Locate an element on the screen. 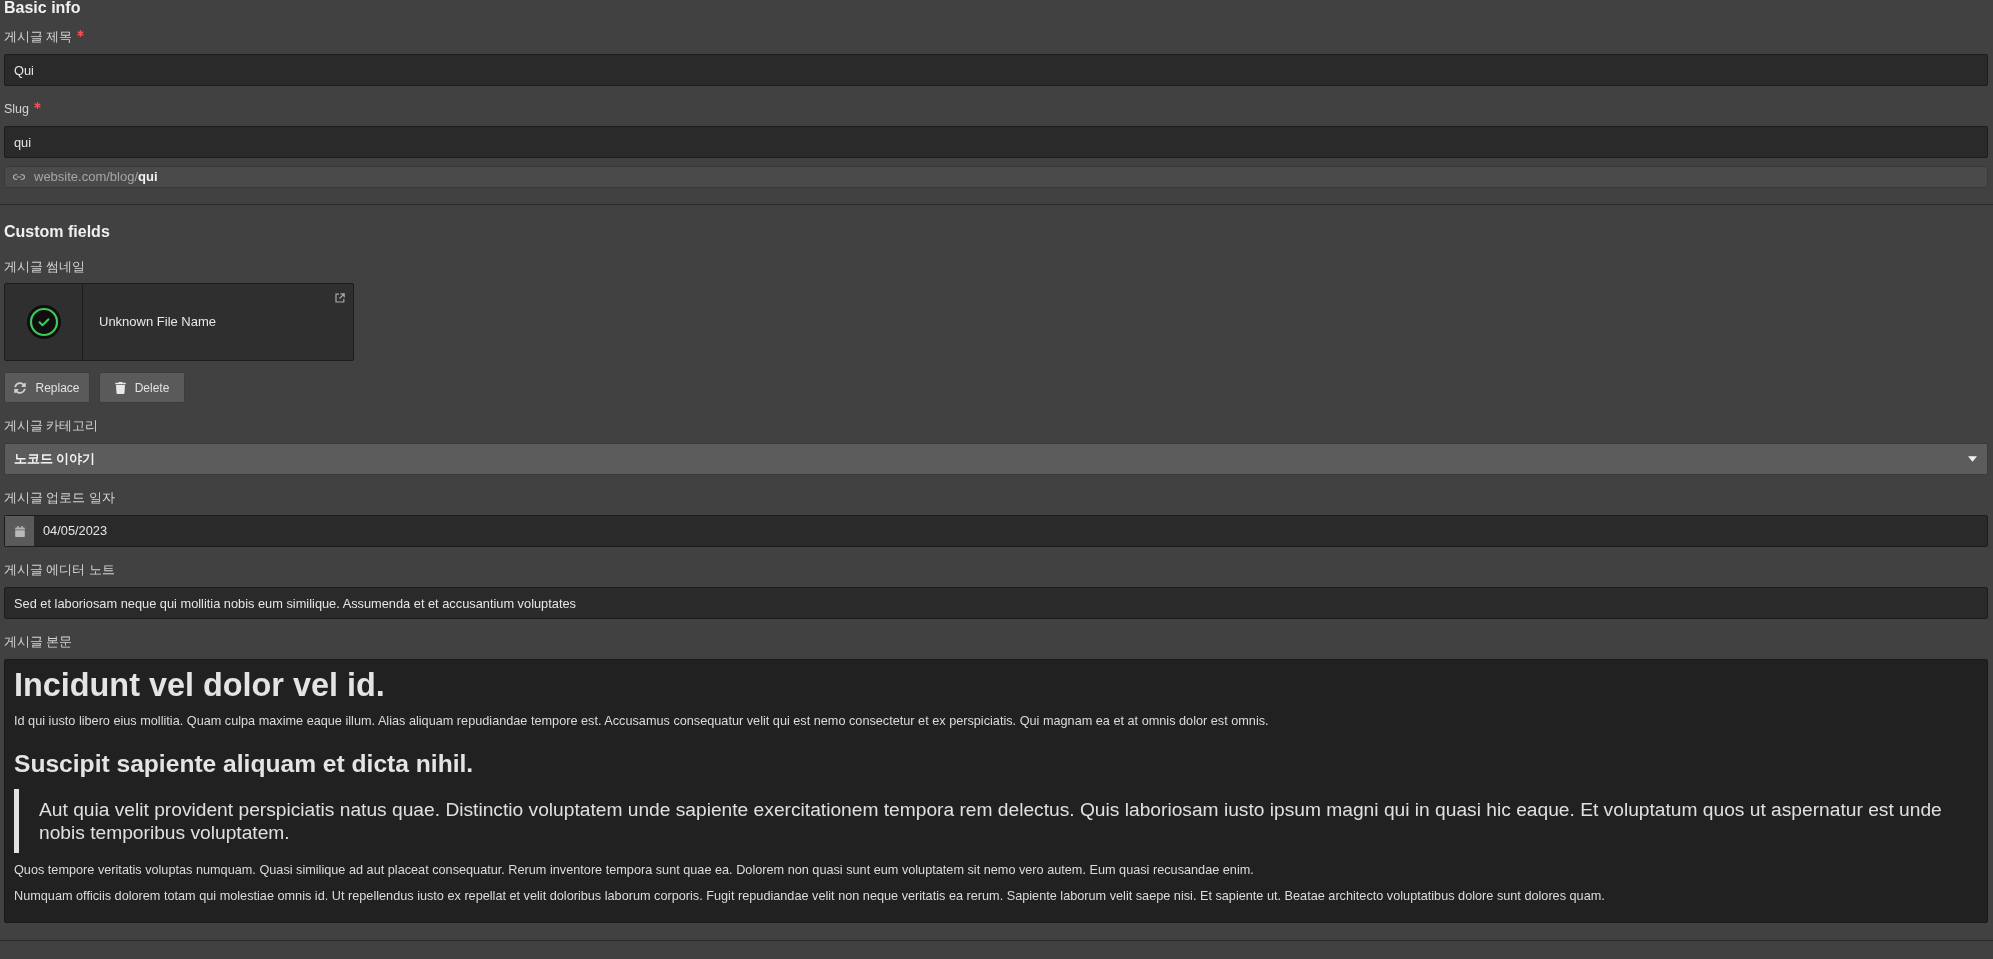  text-input: qui is located at coordinates (996, 142).